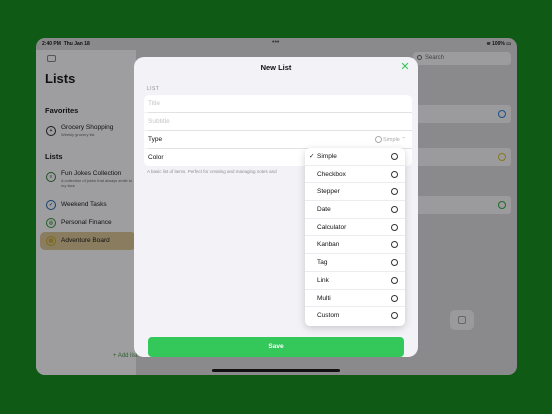  Describe the element at coordinates (355, 228) in the screenshot. I see `menu-item-calculator: Calculator` at that location.